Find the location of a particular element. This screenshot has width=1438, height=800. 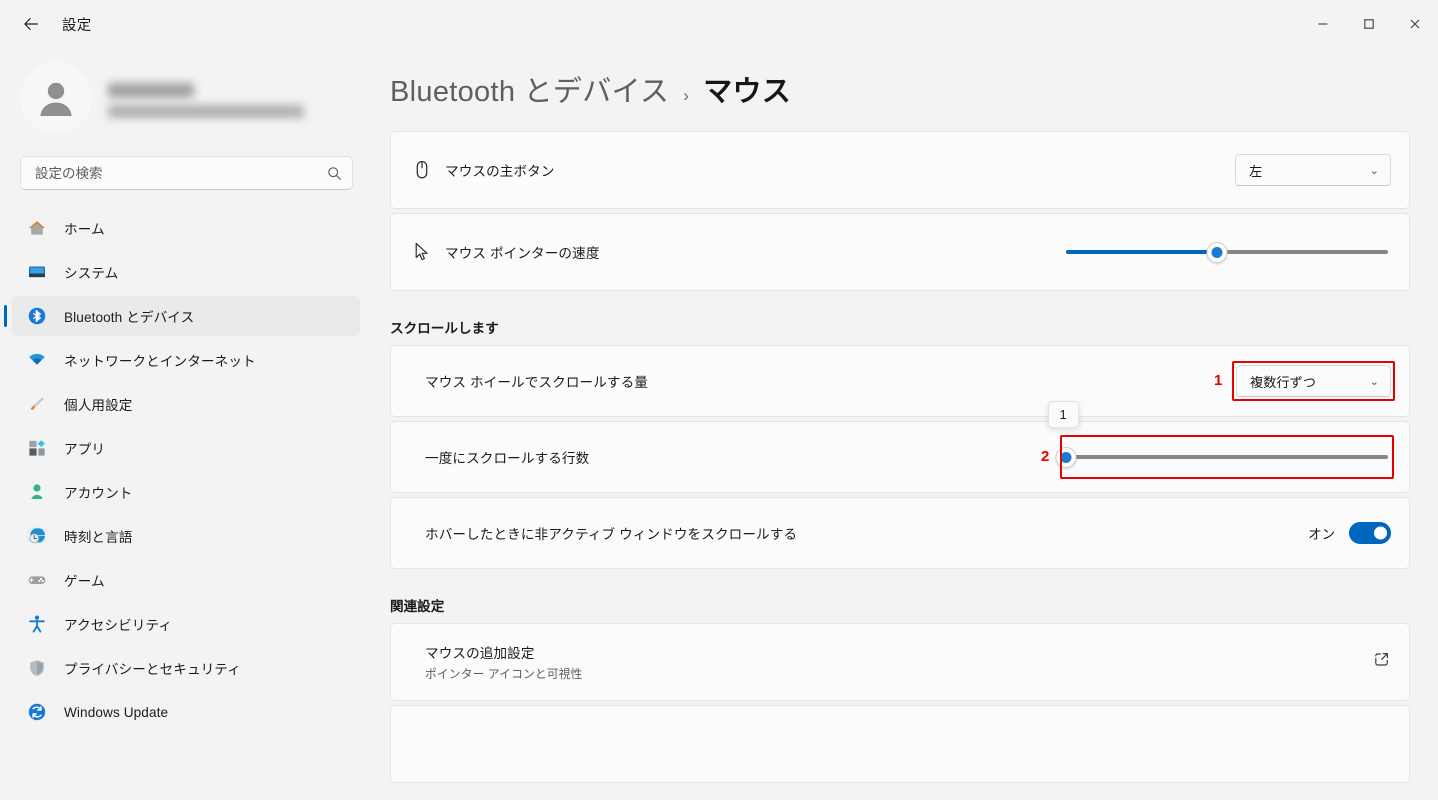

sidebar-item-label: Bluetooth とデバイス is located at coordinates (129, 317).